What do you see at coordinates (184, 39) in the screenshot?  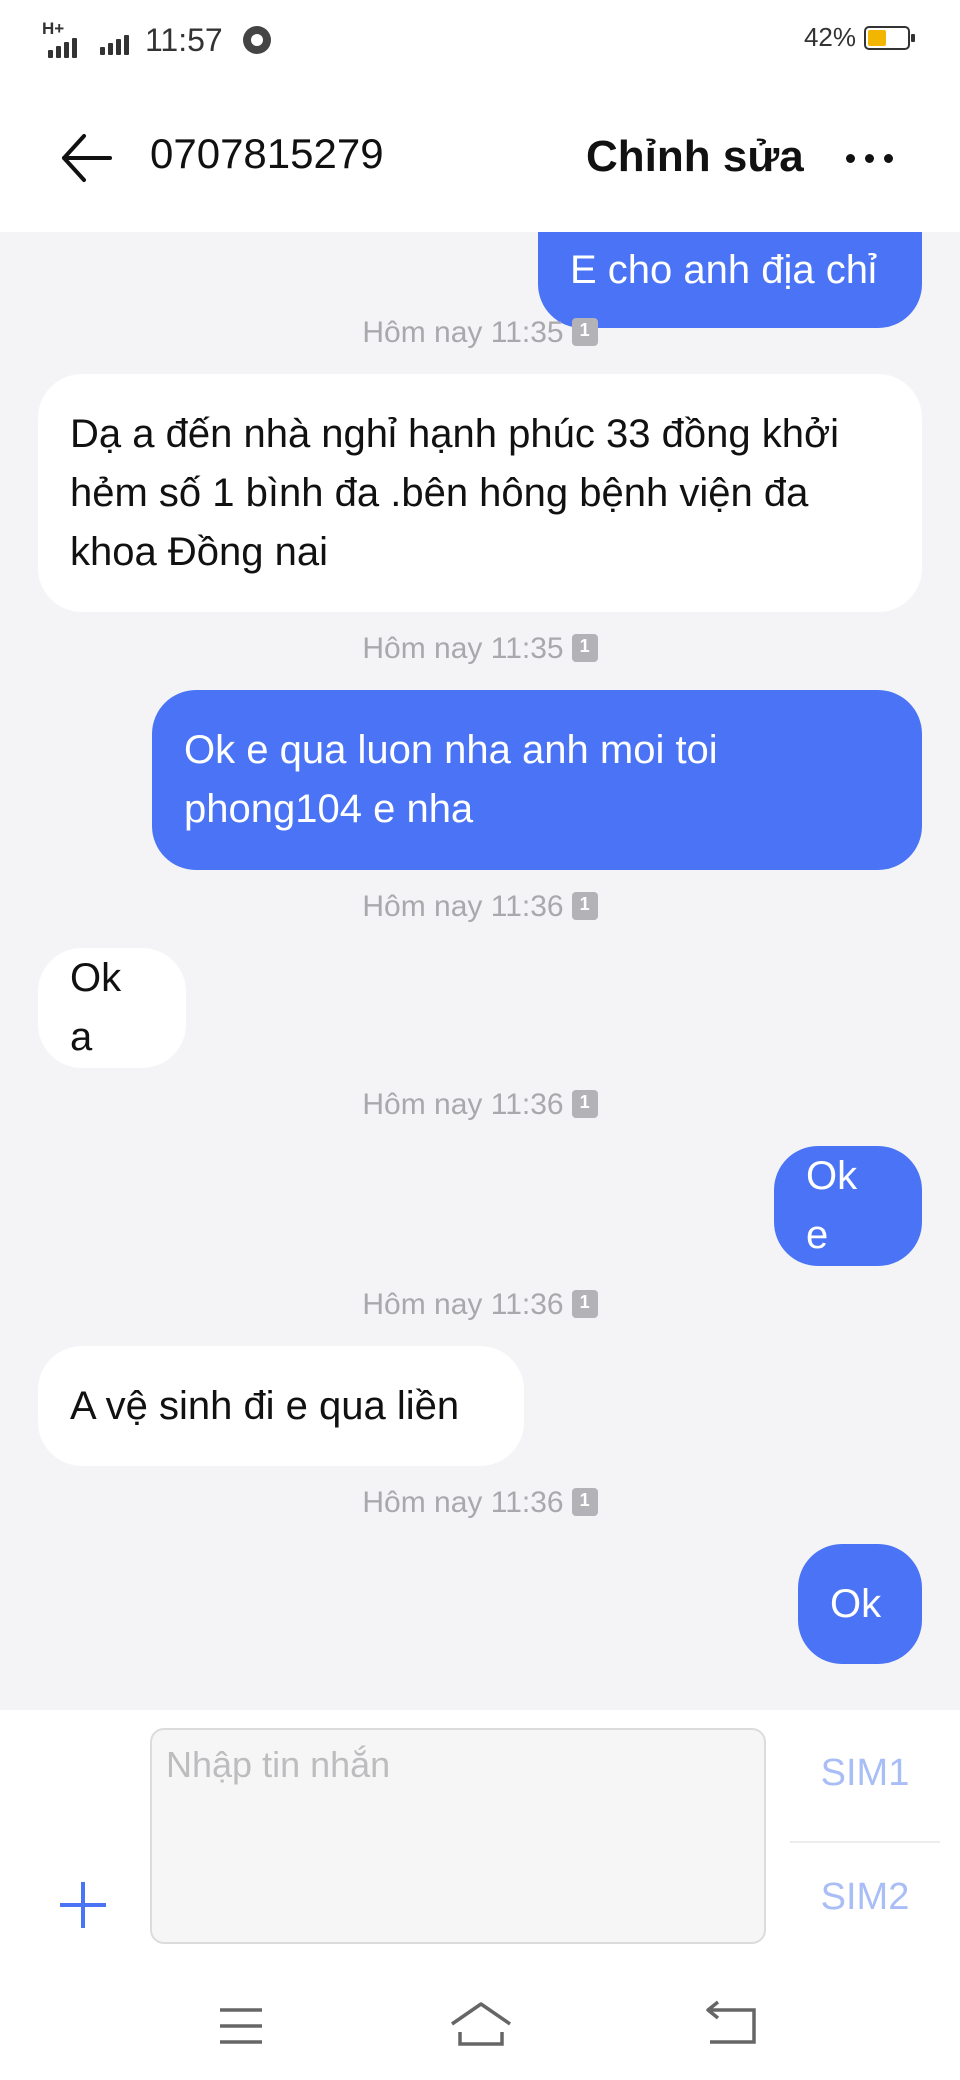 I see `status-time: 11:57` at bounding box center [184, 39].